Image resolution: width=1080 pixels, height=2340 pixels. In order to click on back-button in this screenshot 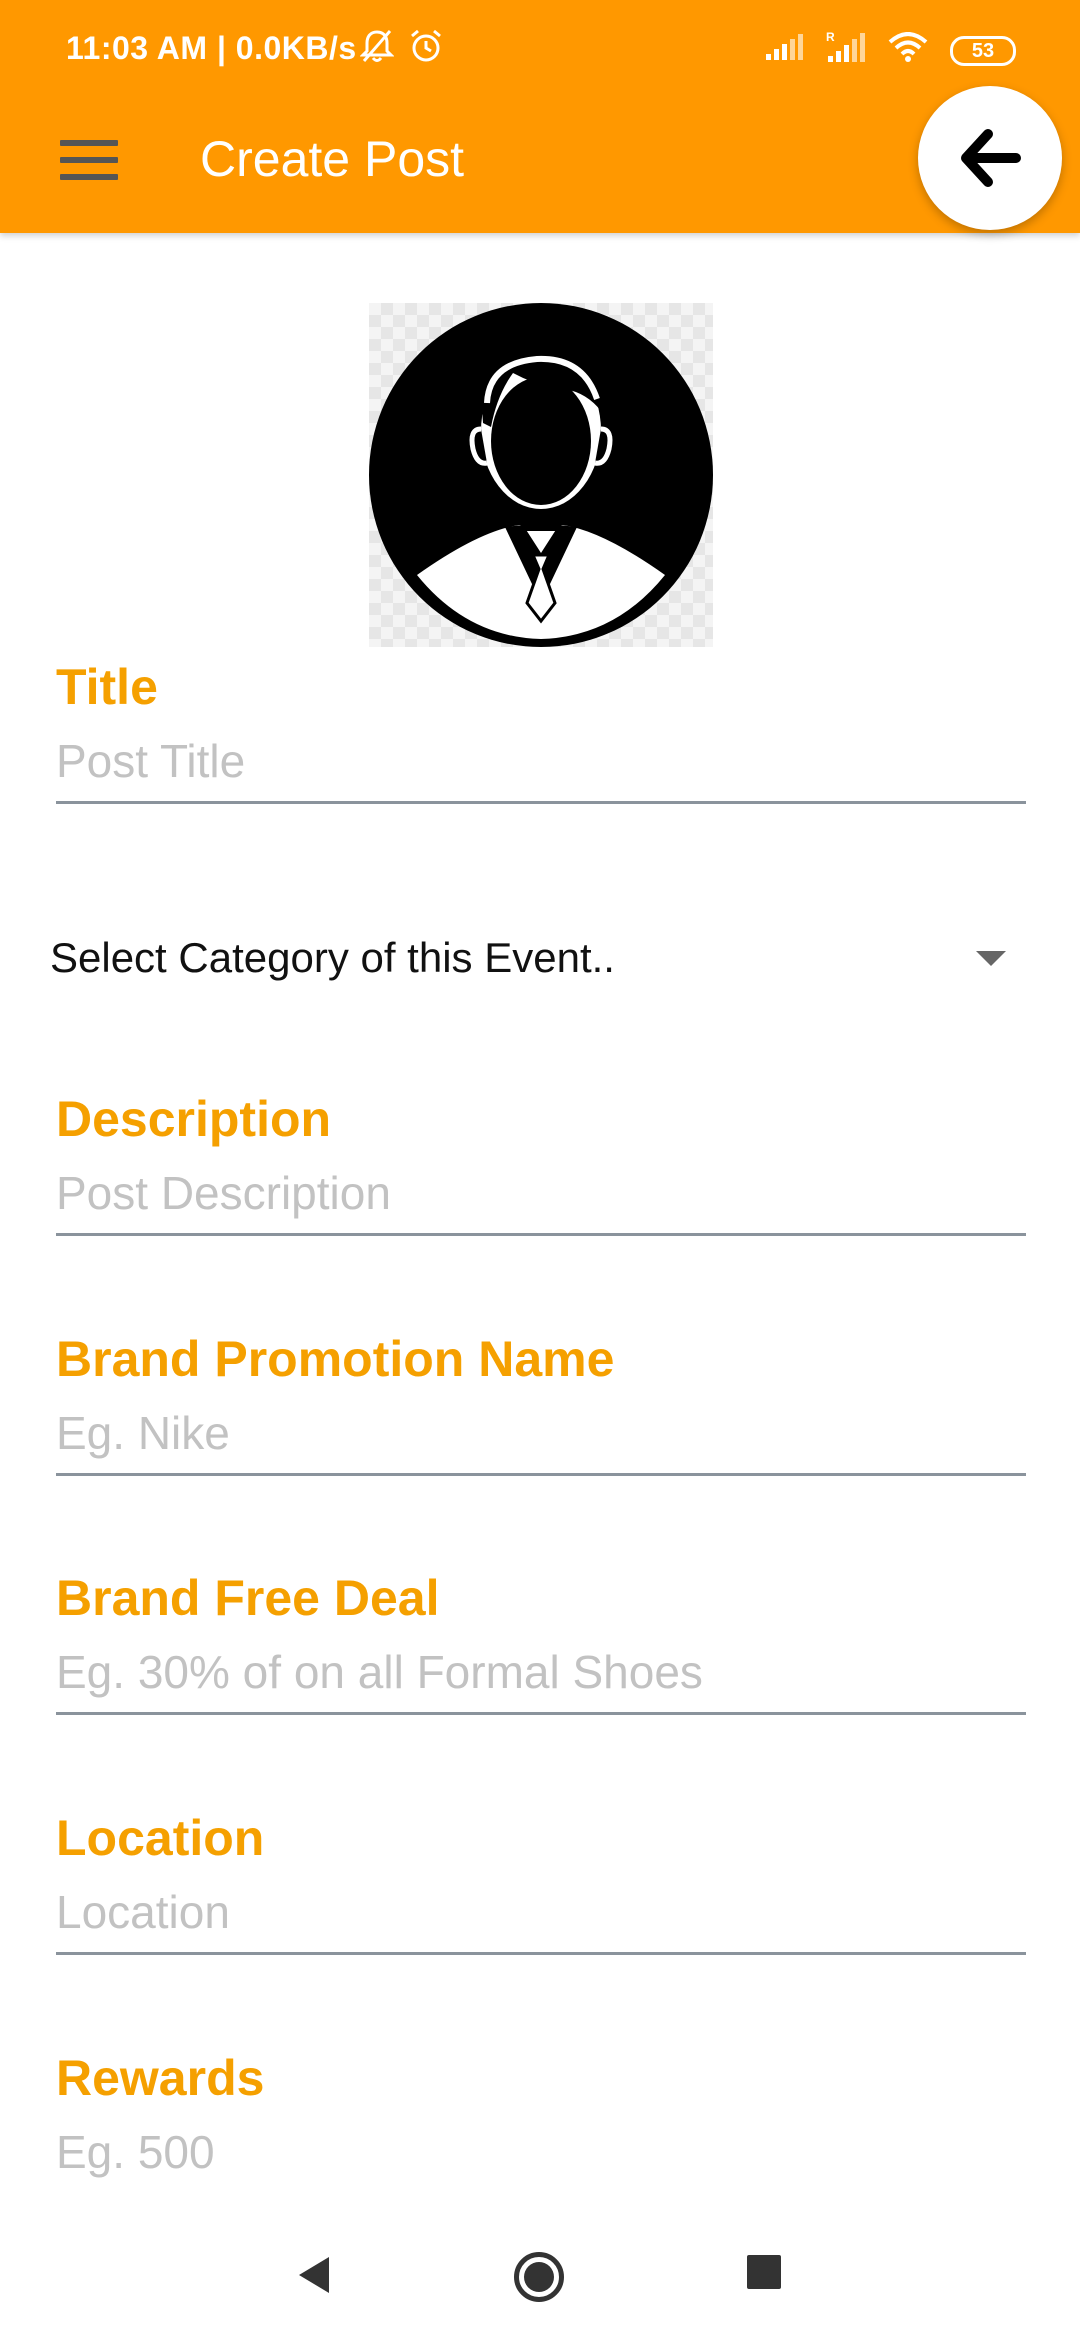, I will do `click(990, 158)`.